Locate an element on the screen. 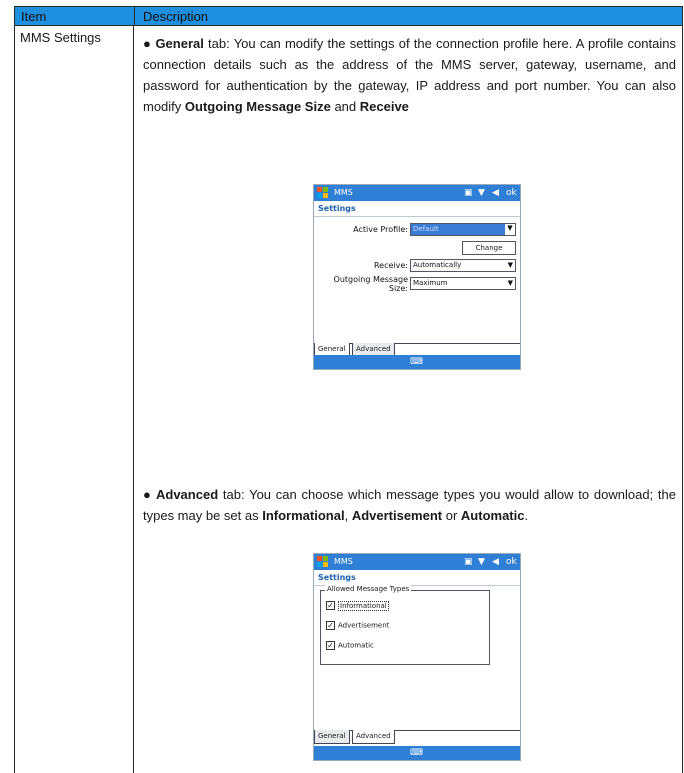  active-profile-value: Default is located at coordinates (426, 229).